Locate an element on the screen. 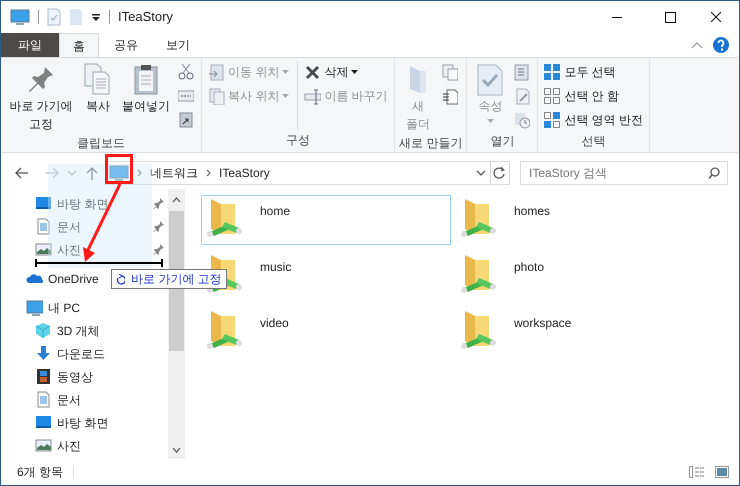 This screenshot has width=740, height=486. folder-name: music is located at coordinates (276, 267).